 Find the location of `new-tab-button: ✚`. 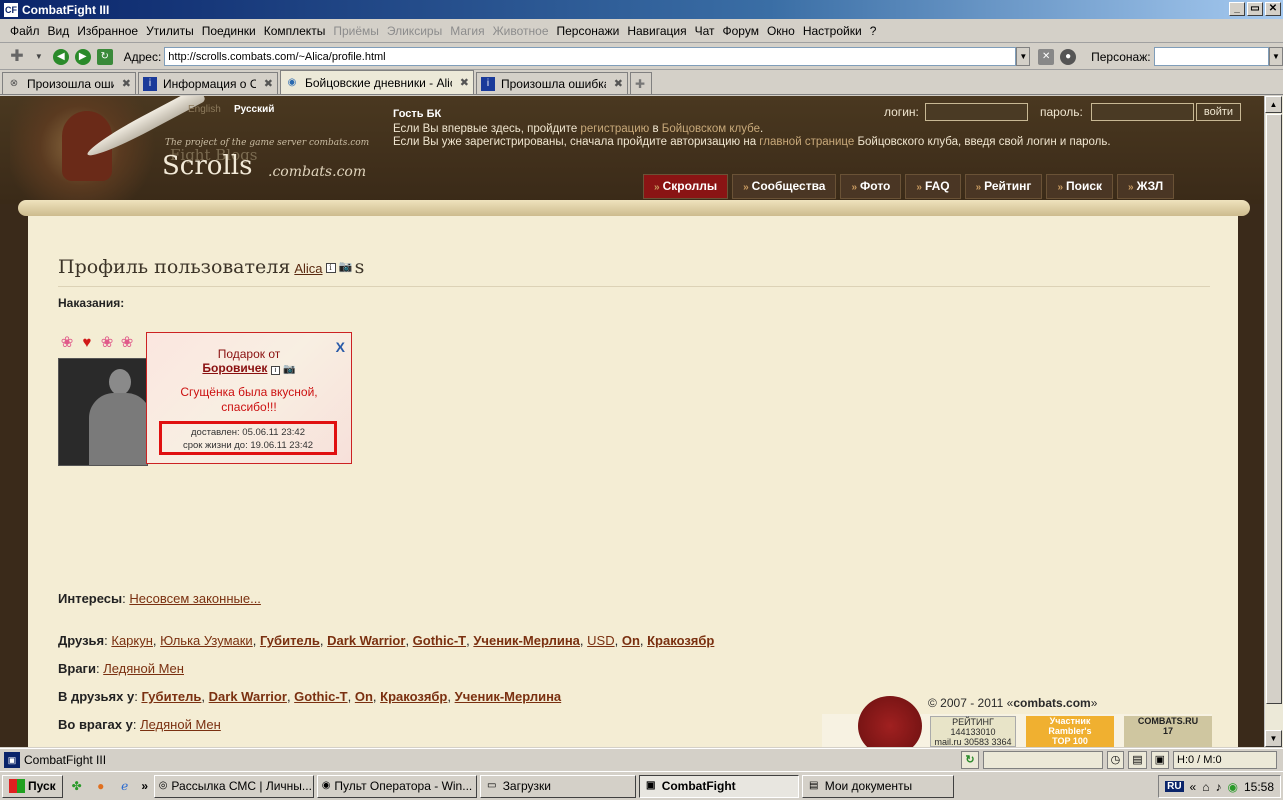

new-tab-button: ✚ is located at coordinates (641, 83).